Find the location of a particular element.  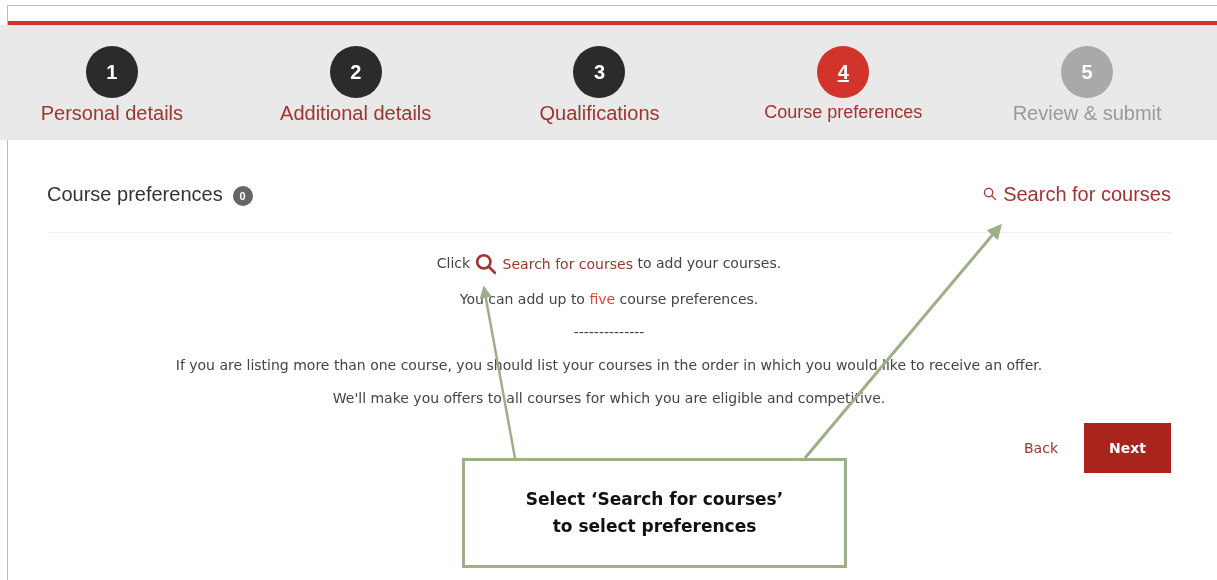

back-button: Back is located at coordinates (1041, 448).